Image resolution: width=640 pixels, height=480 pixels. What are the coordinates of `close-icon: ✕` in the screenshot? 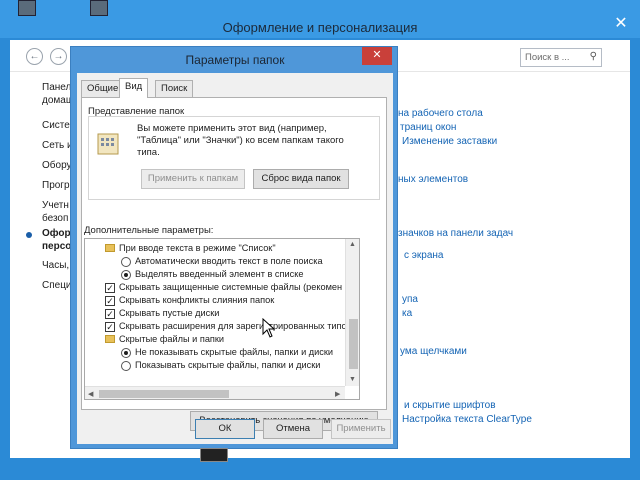 It's located at (621, 24).